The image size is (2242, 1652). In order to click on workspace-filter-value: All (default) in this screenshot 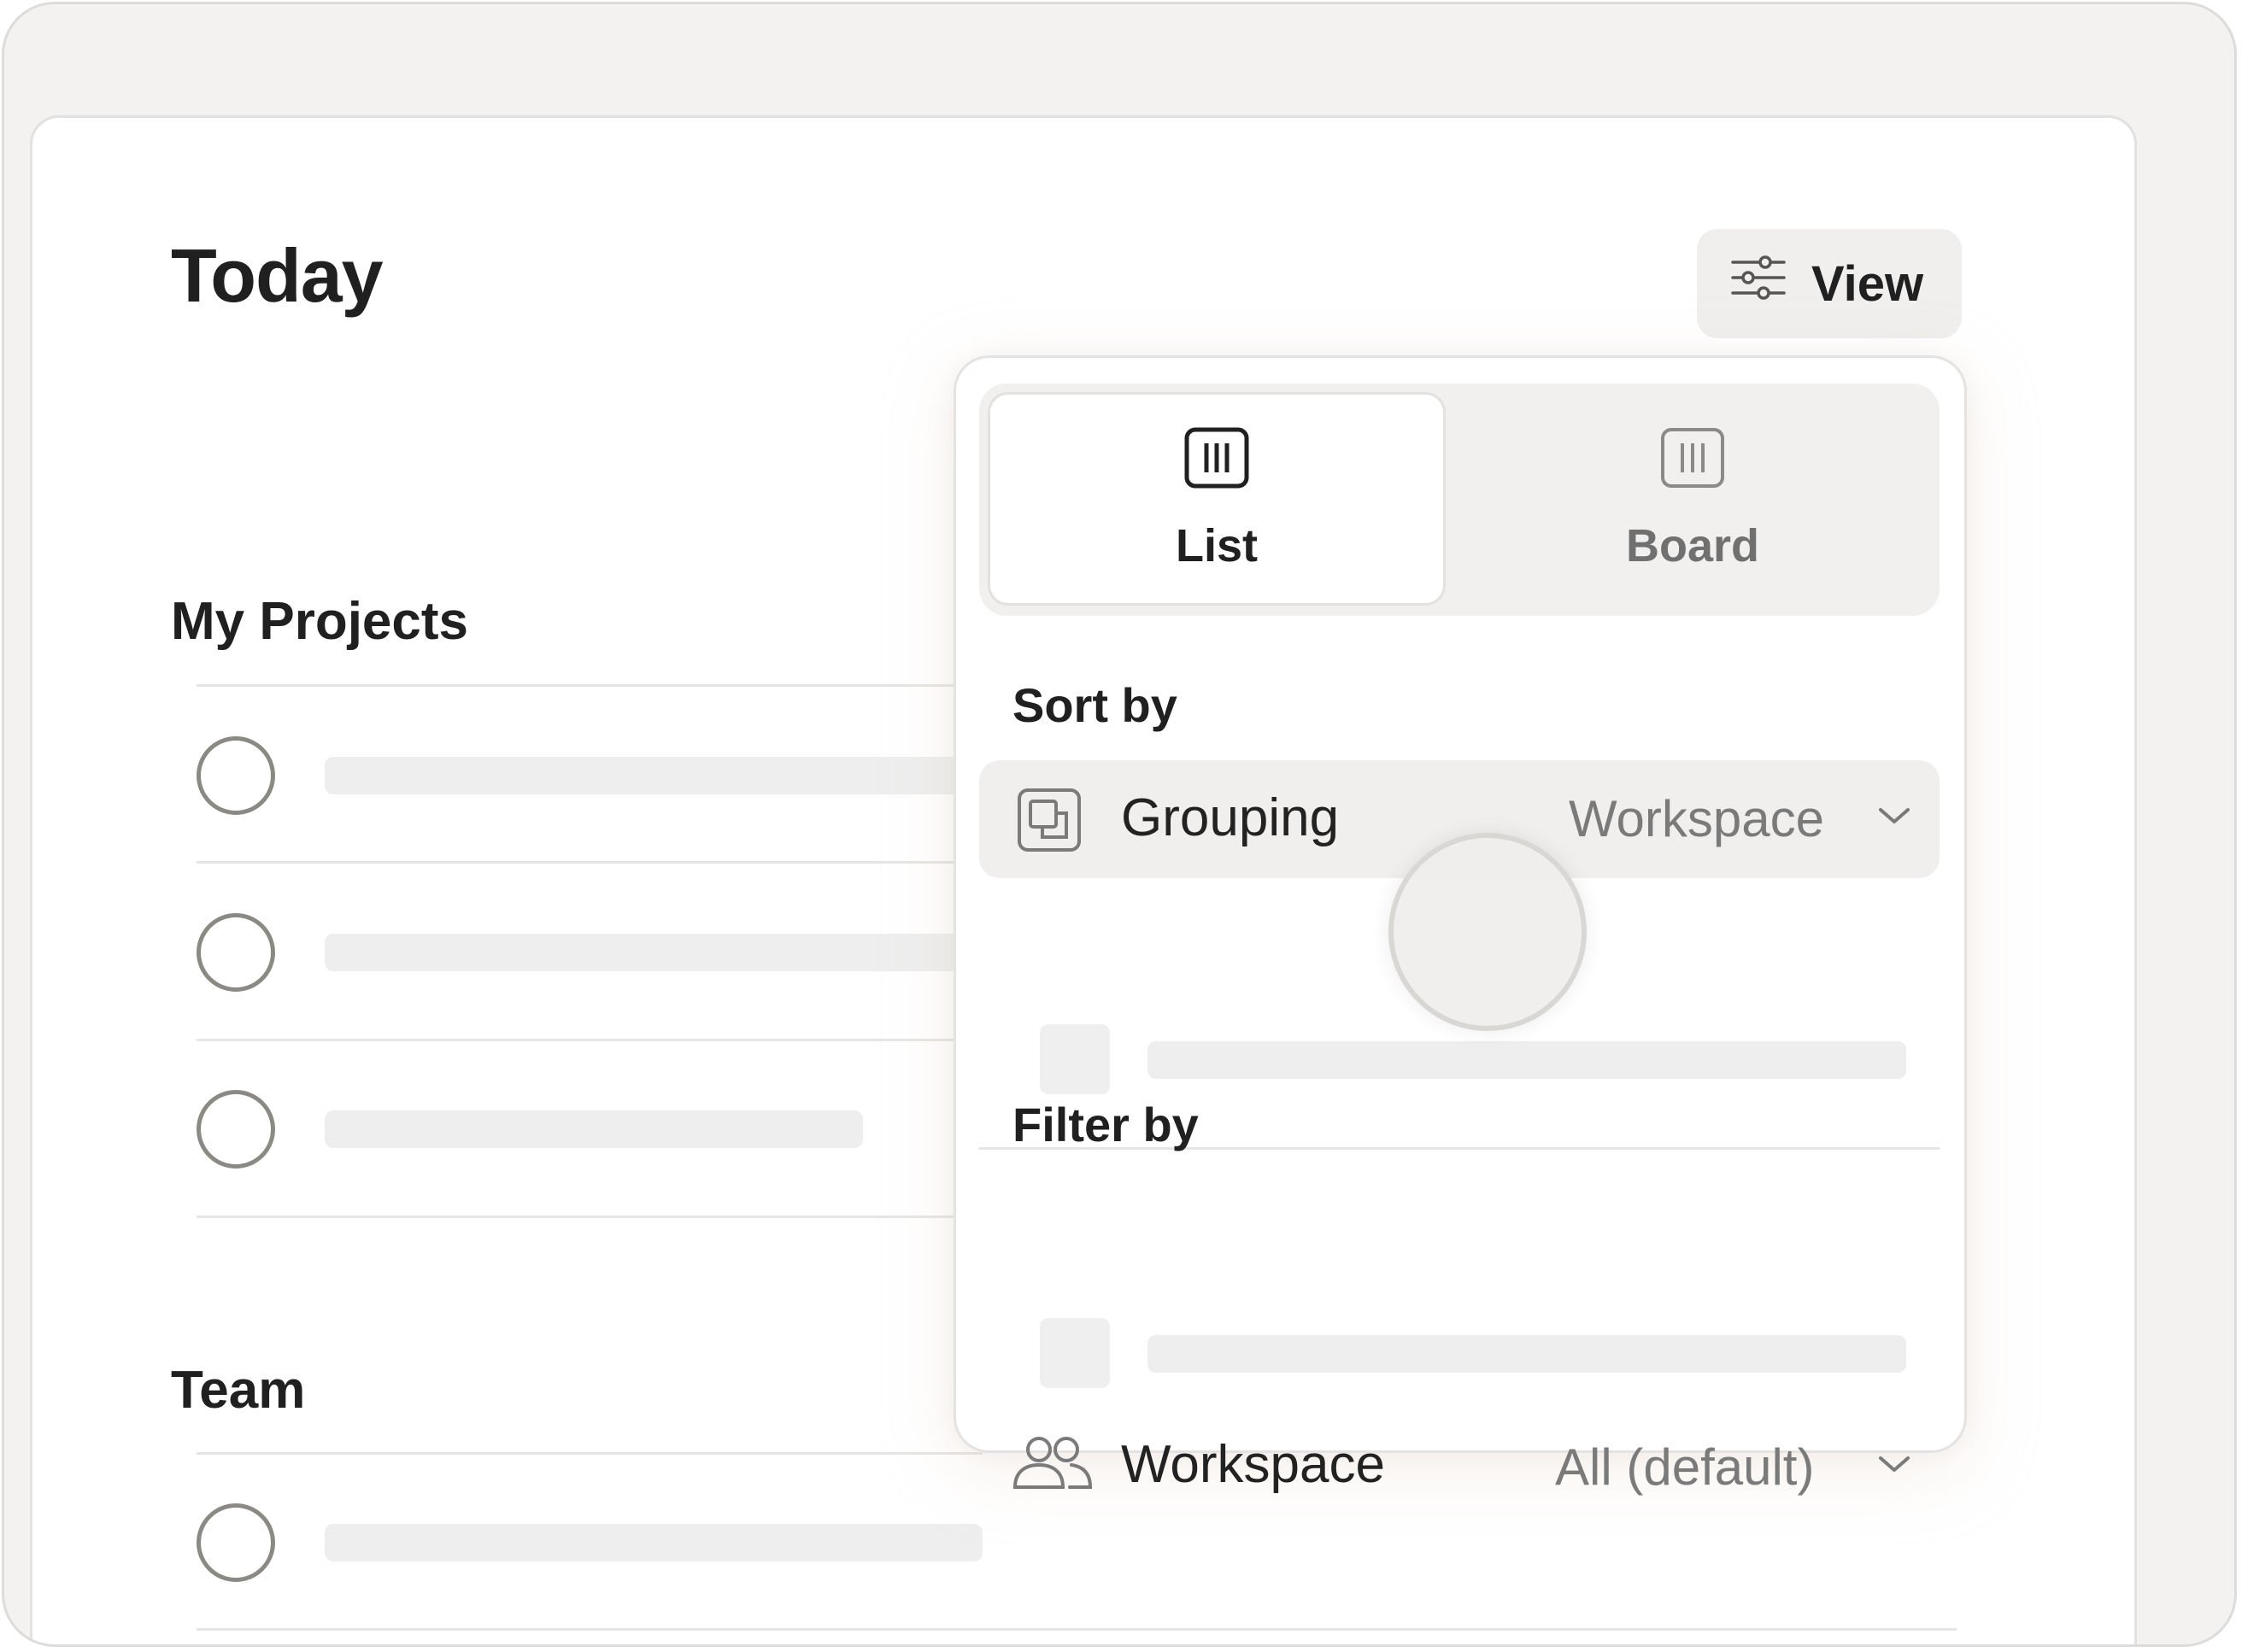, I will do `click(1685, 1467)`.